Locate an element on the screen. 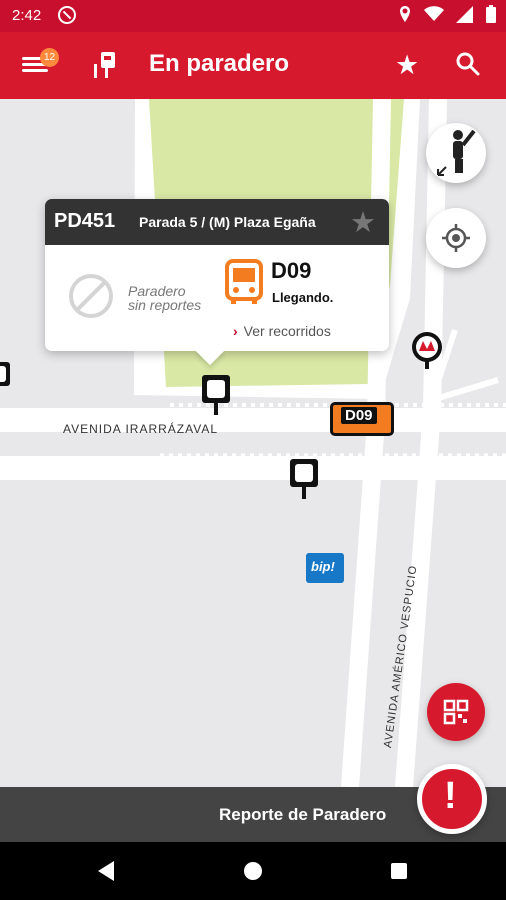 This screenshot has height=900, width=506. view-routes-link: › Ver recorridos is located at coordinates (282, 331).